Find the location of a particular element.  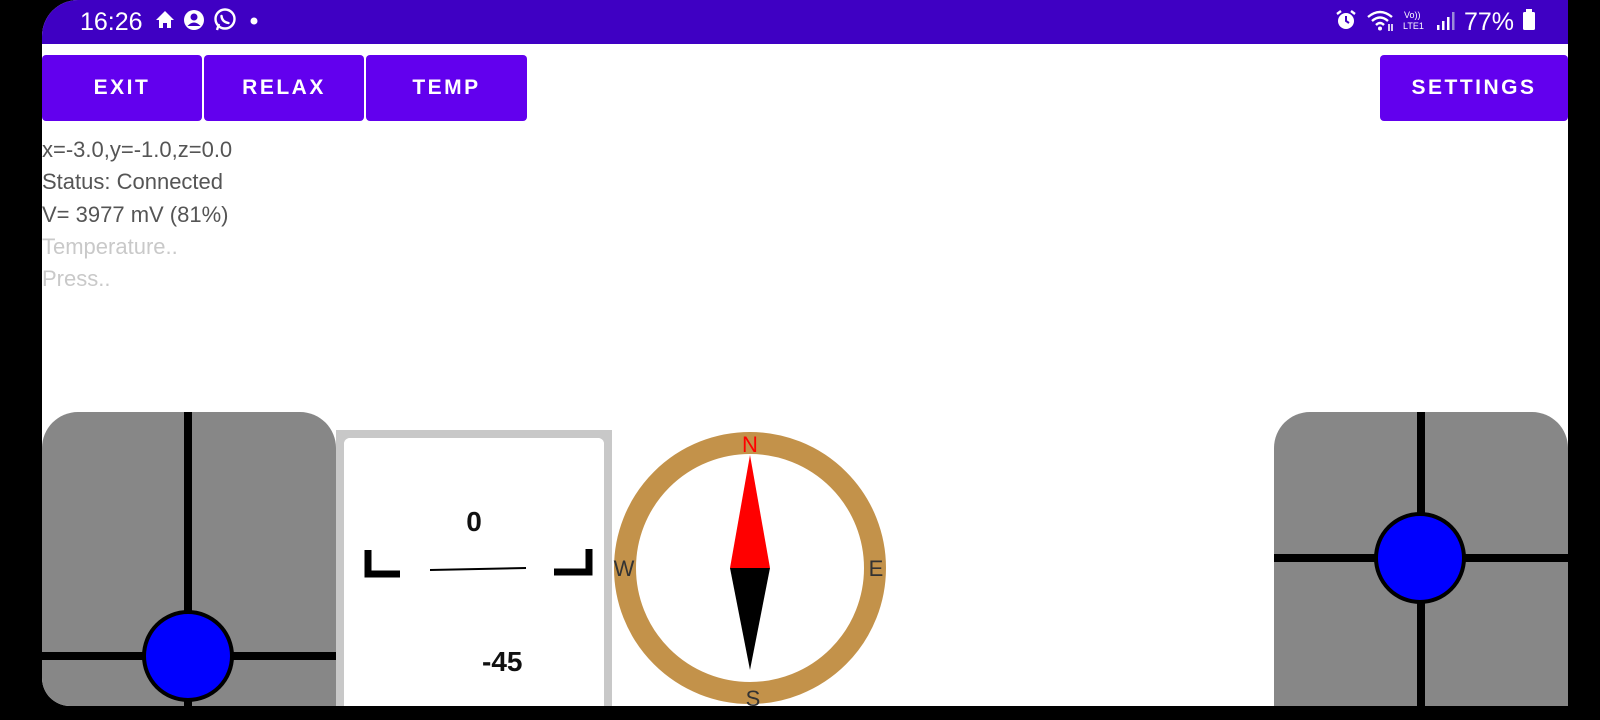

status-notification-icons is located at coordinates (209, 22).